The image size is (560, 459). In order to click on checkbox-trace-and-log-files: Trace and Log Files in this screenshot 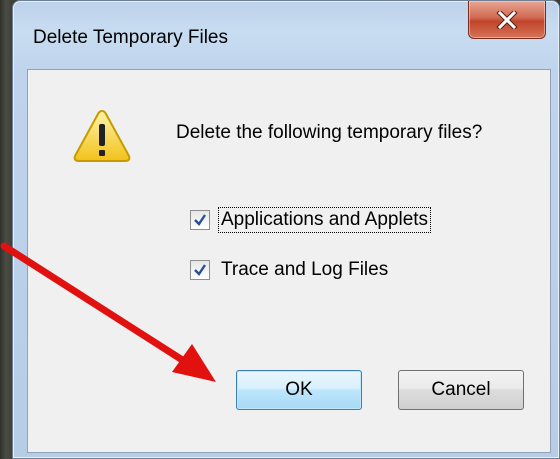, I will do `click(290, 270)`.